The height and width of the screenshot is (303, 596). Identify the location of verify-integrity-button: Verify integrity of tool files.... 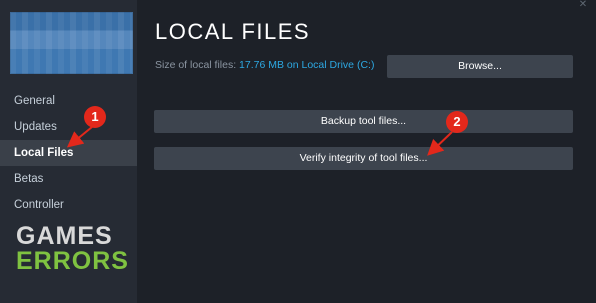
(363, 158).